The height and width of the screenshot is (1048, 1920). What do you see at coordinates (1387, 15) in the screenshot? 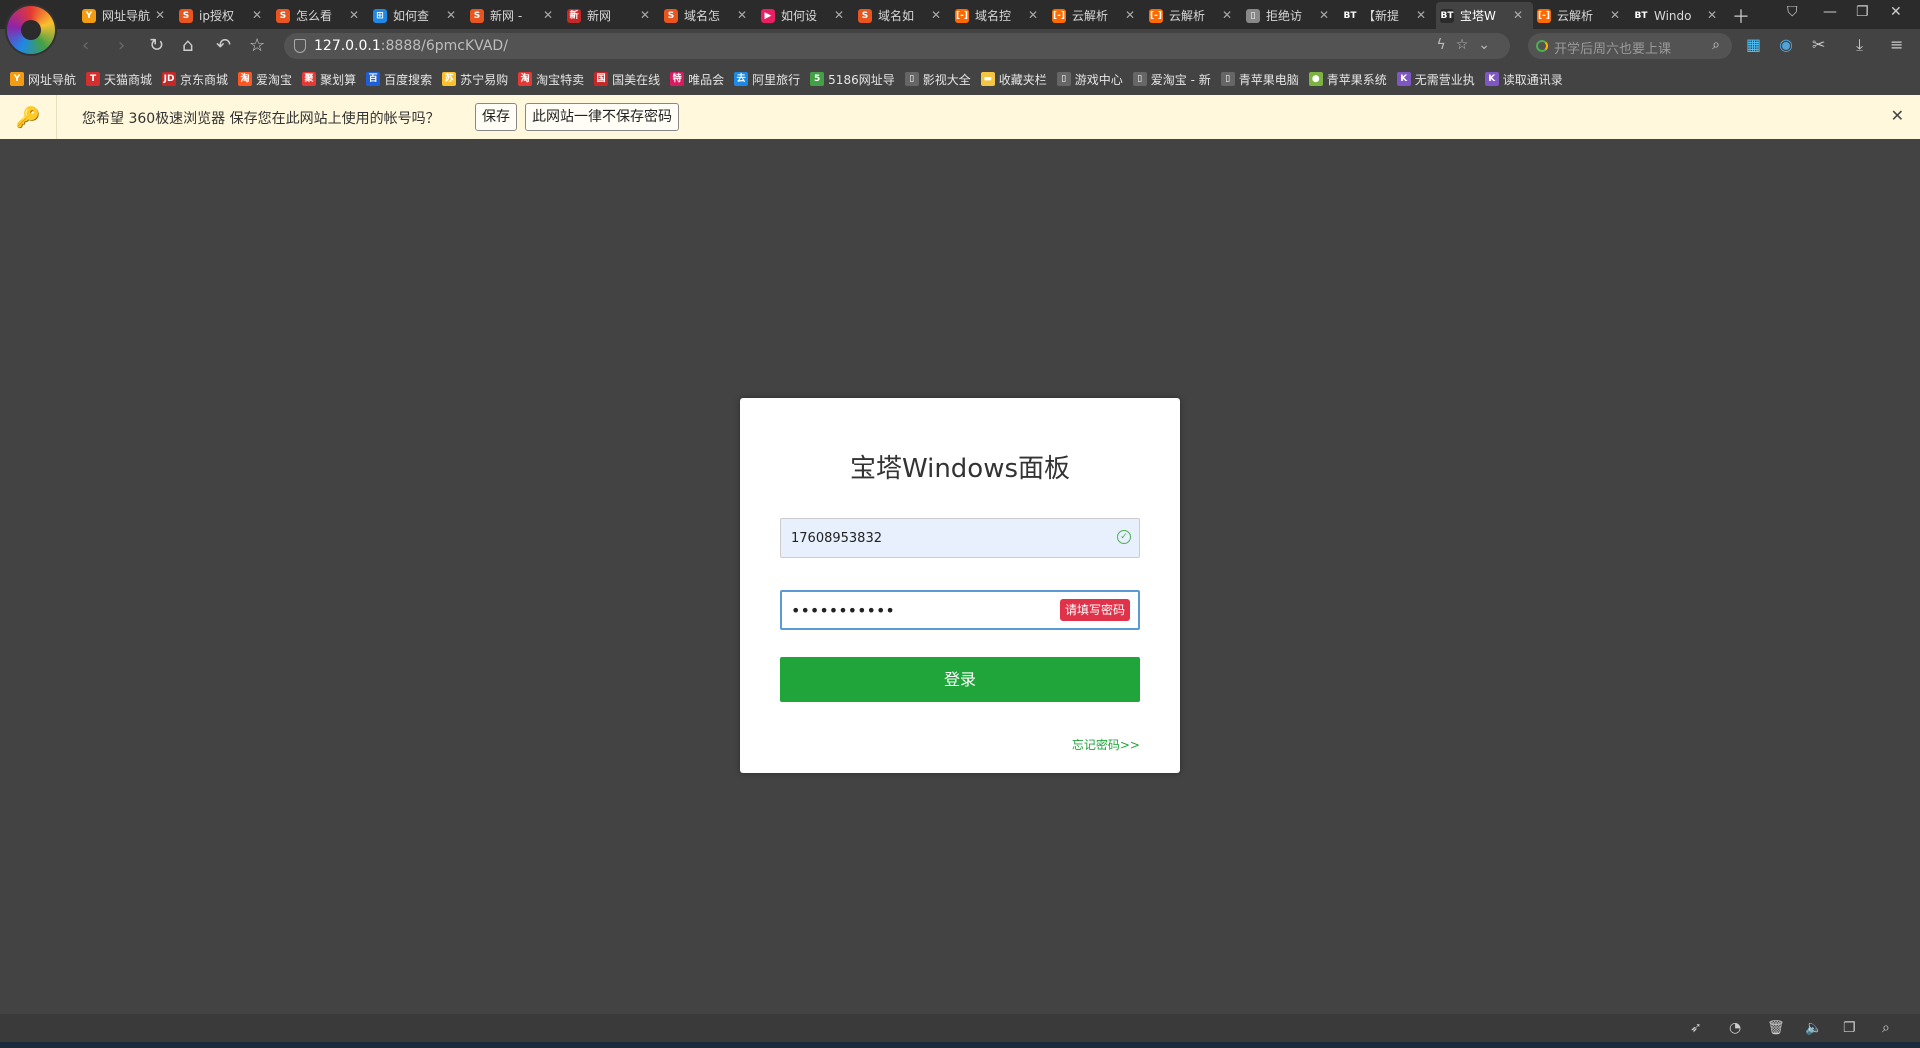
I see `tab-13: BT 【新提 ✕` at bounding box center [1387, 15].